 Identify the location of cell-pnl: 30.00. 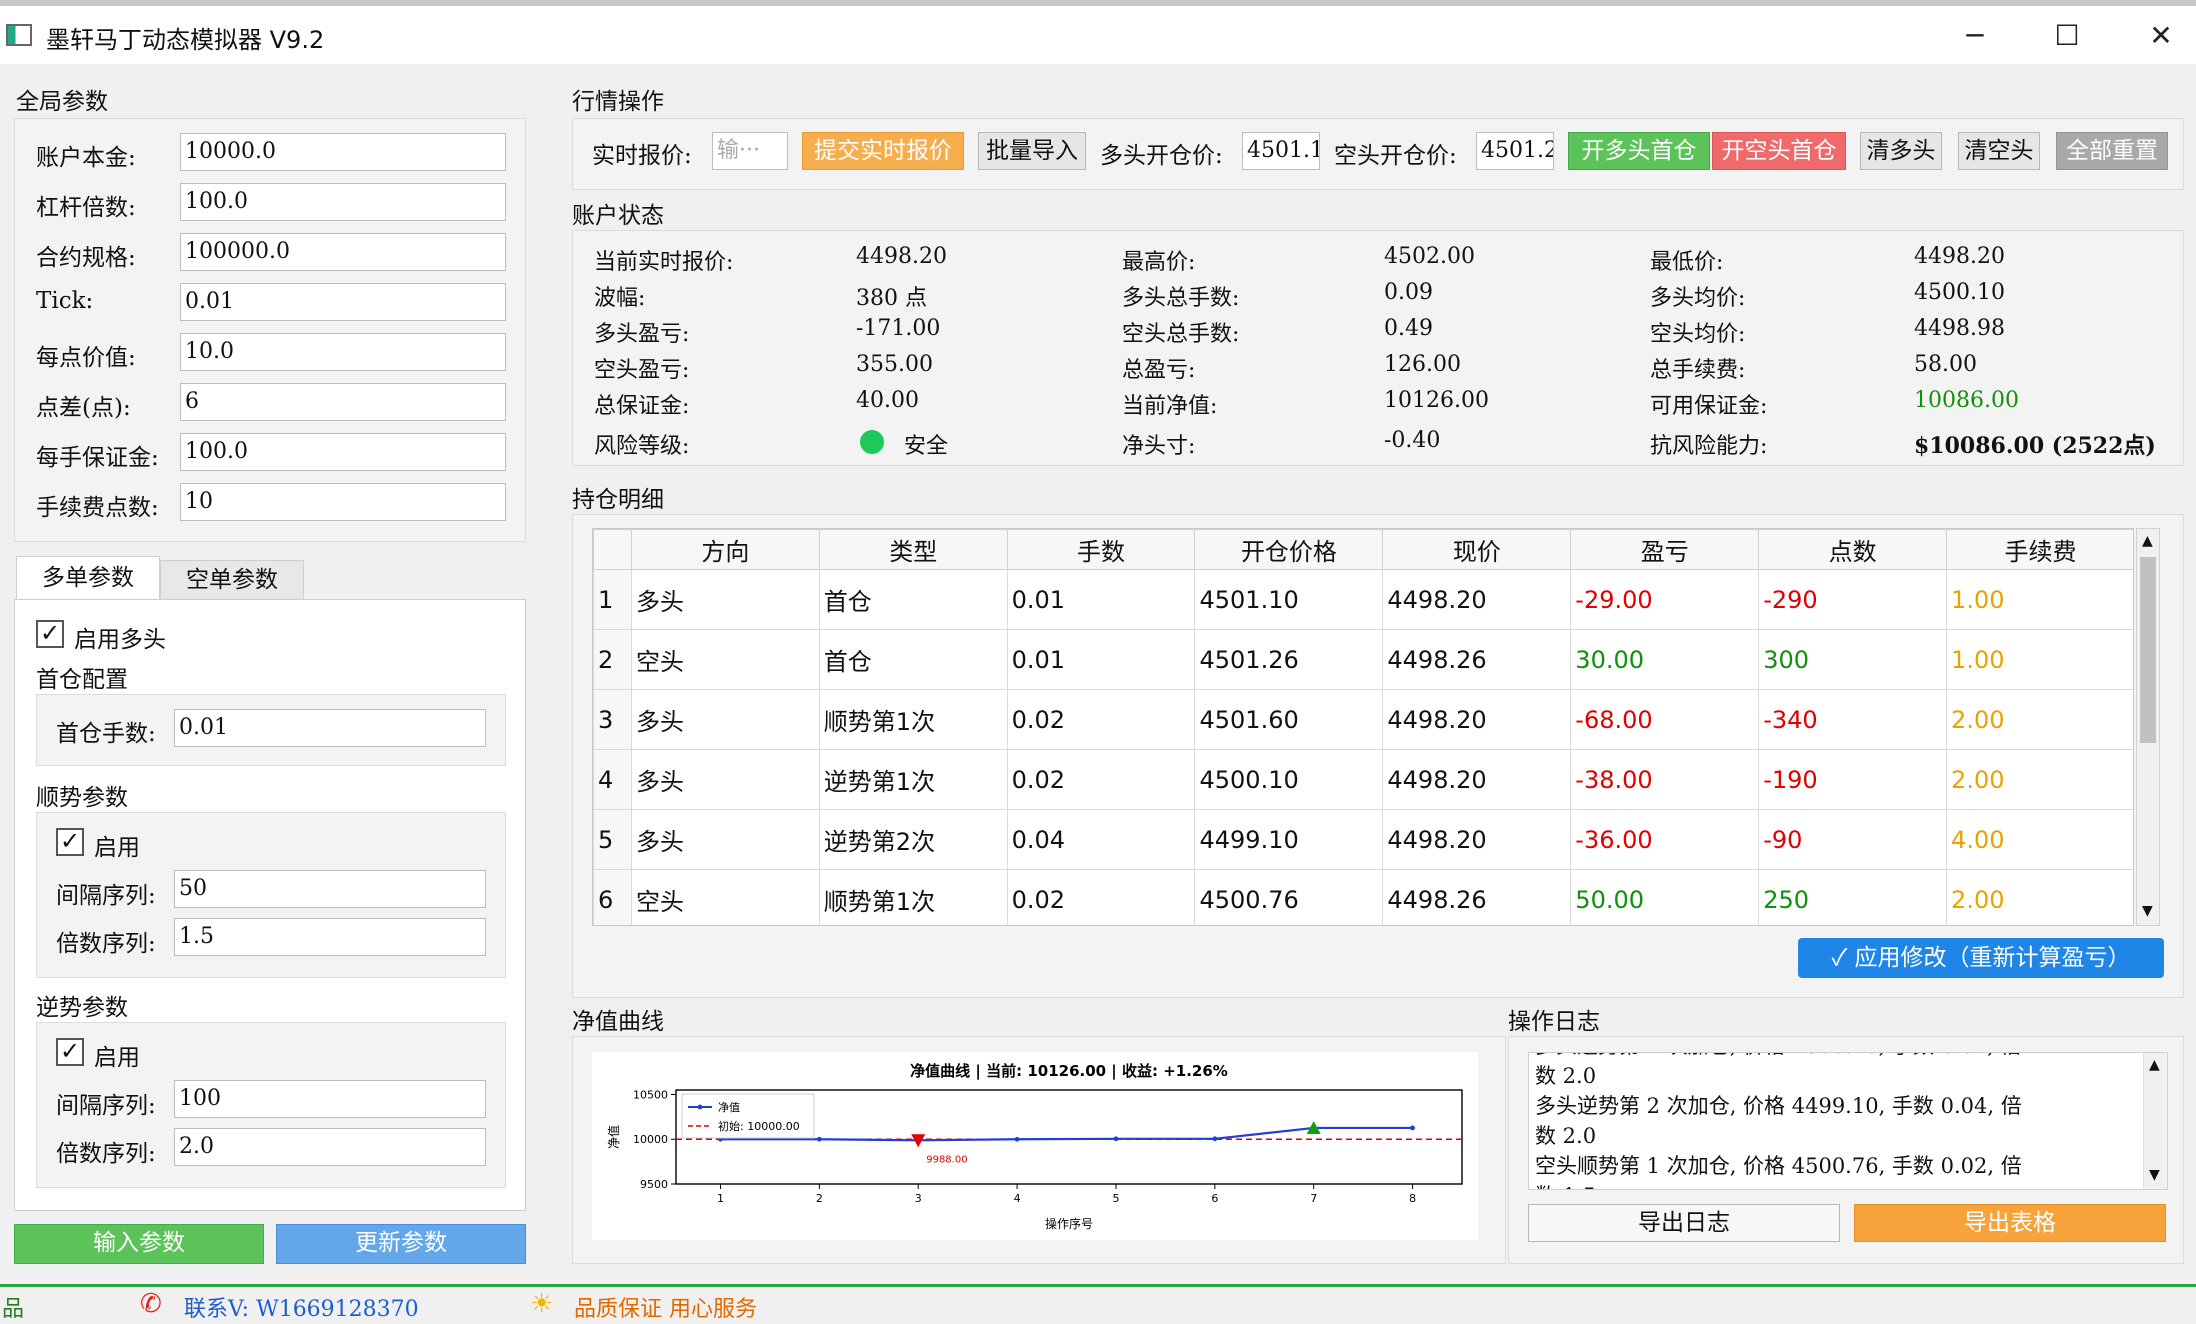
(1665, 659).